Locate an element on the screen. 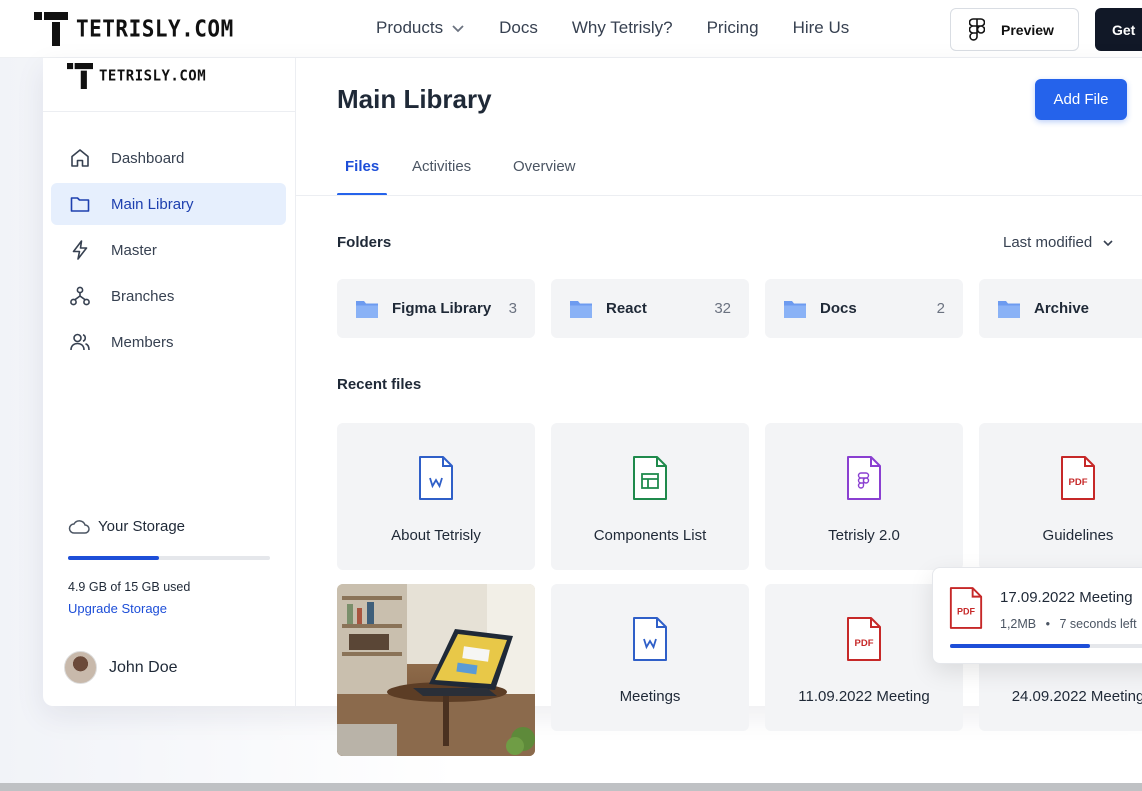 The image size is (1142, 791). preview-button-label: Preview is located at coordinates (1027, 29).